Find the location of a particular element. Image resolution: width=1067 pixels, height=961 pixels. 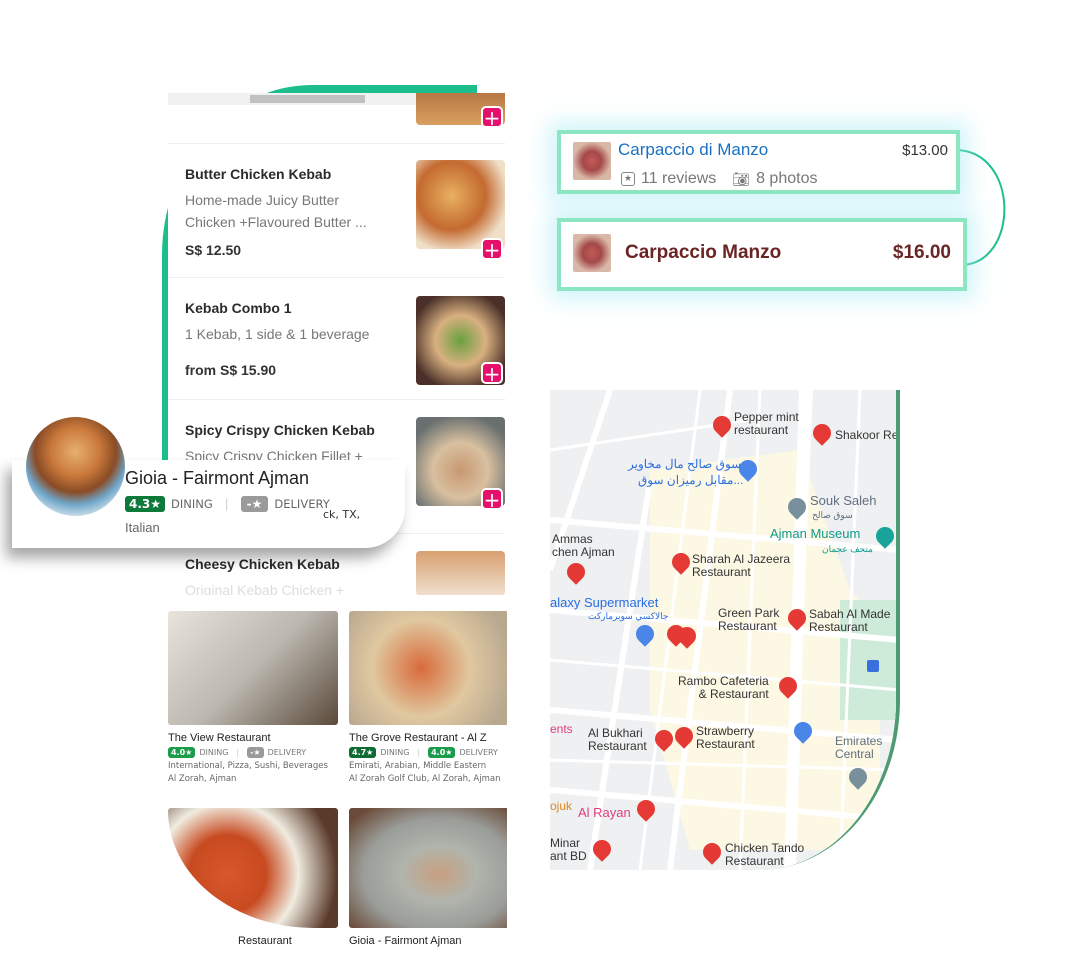

map-label: Sharah Al Jazeera Restaurant is located at coordinates (741, 566).